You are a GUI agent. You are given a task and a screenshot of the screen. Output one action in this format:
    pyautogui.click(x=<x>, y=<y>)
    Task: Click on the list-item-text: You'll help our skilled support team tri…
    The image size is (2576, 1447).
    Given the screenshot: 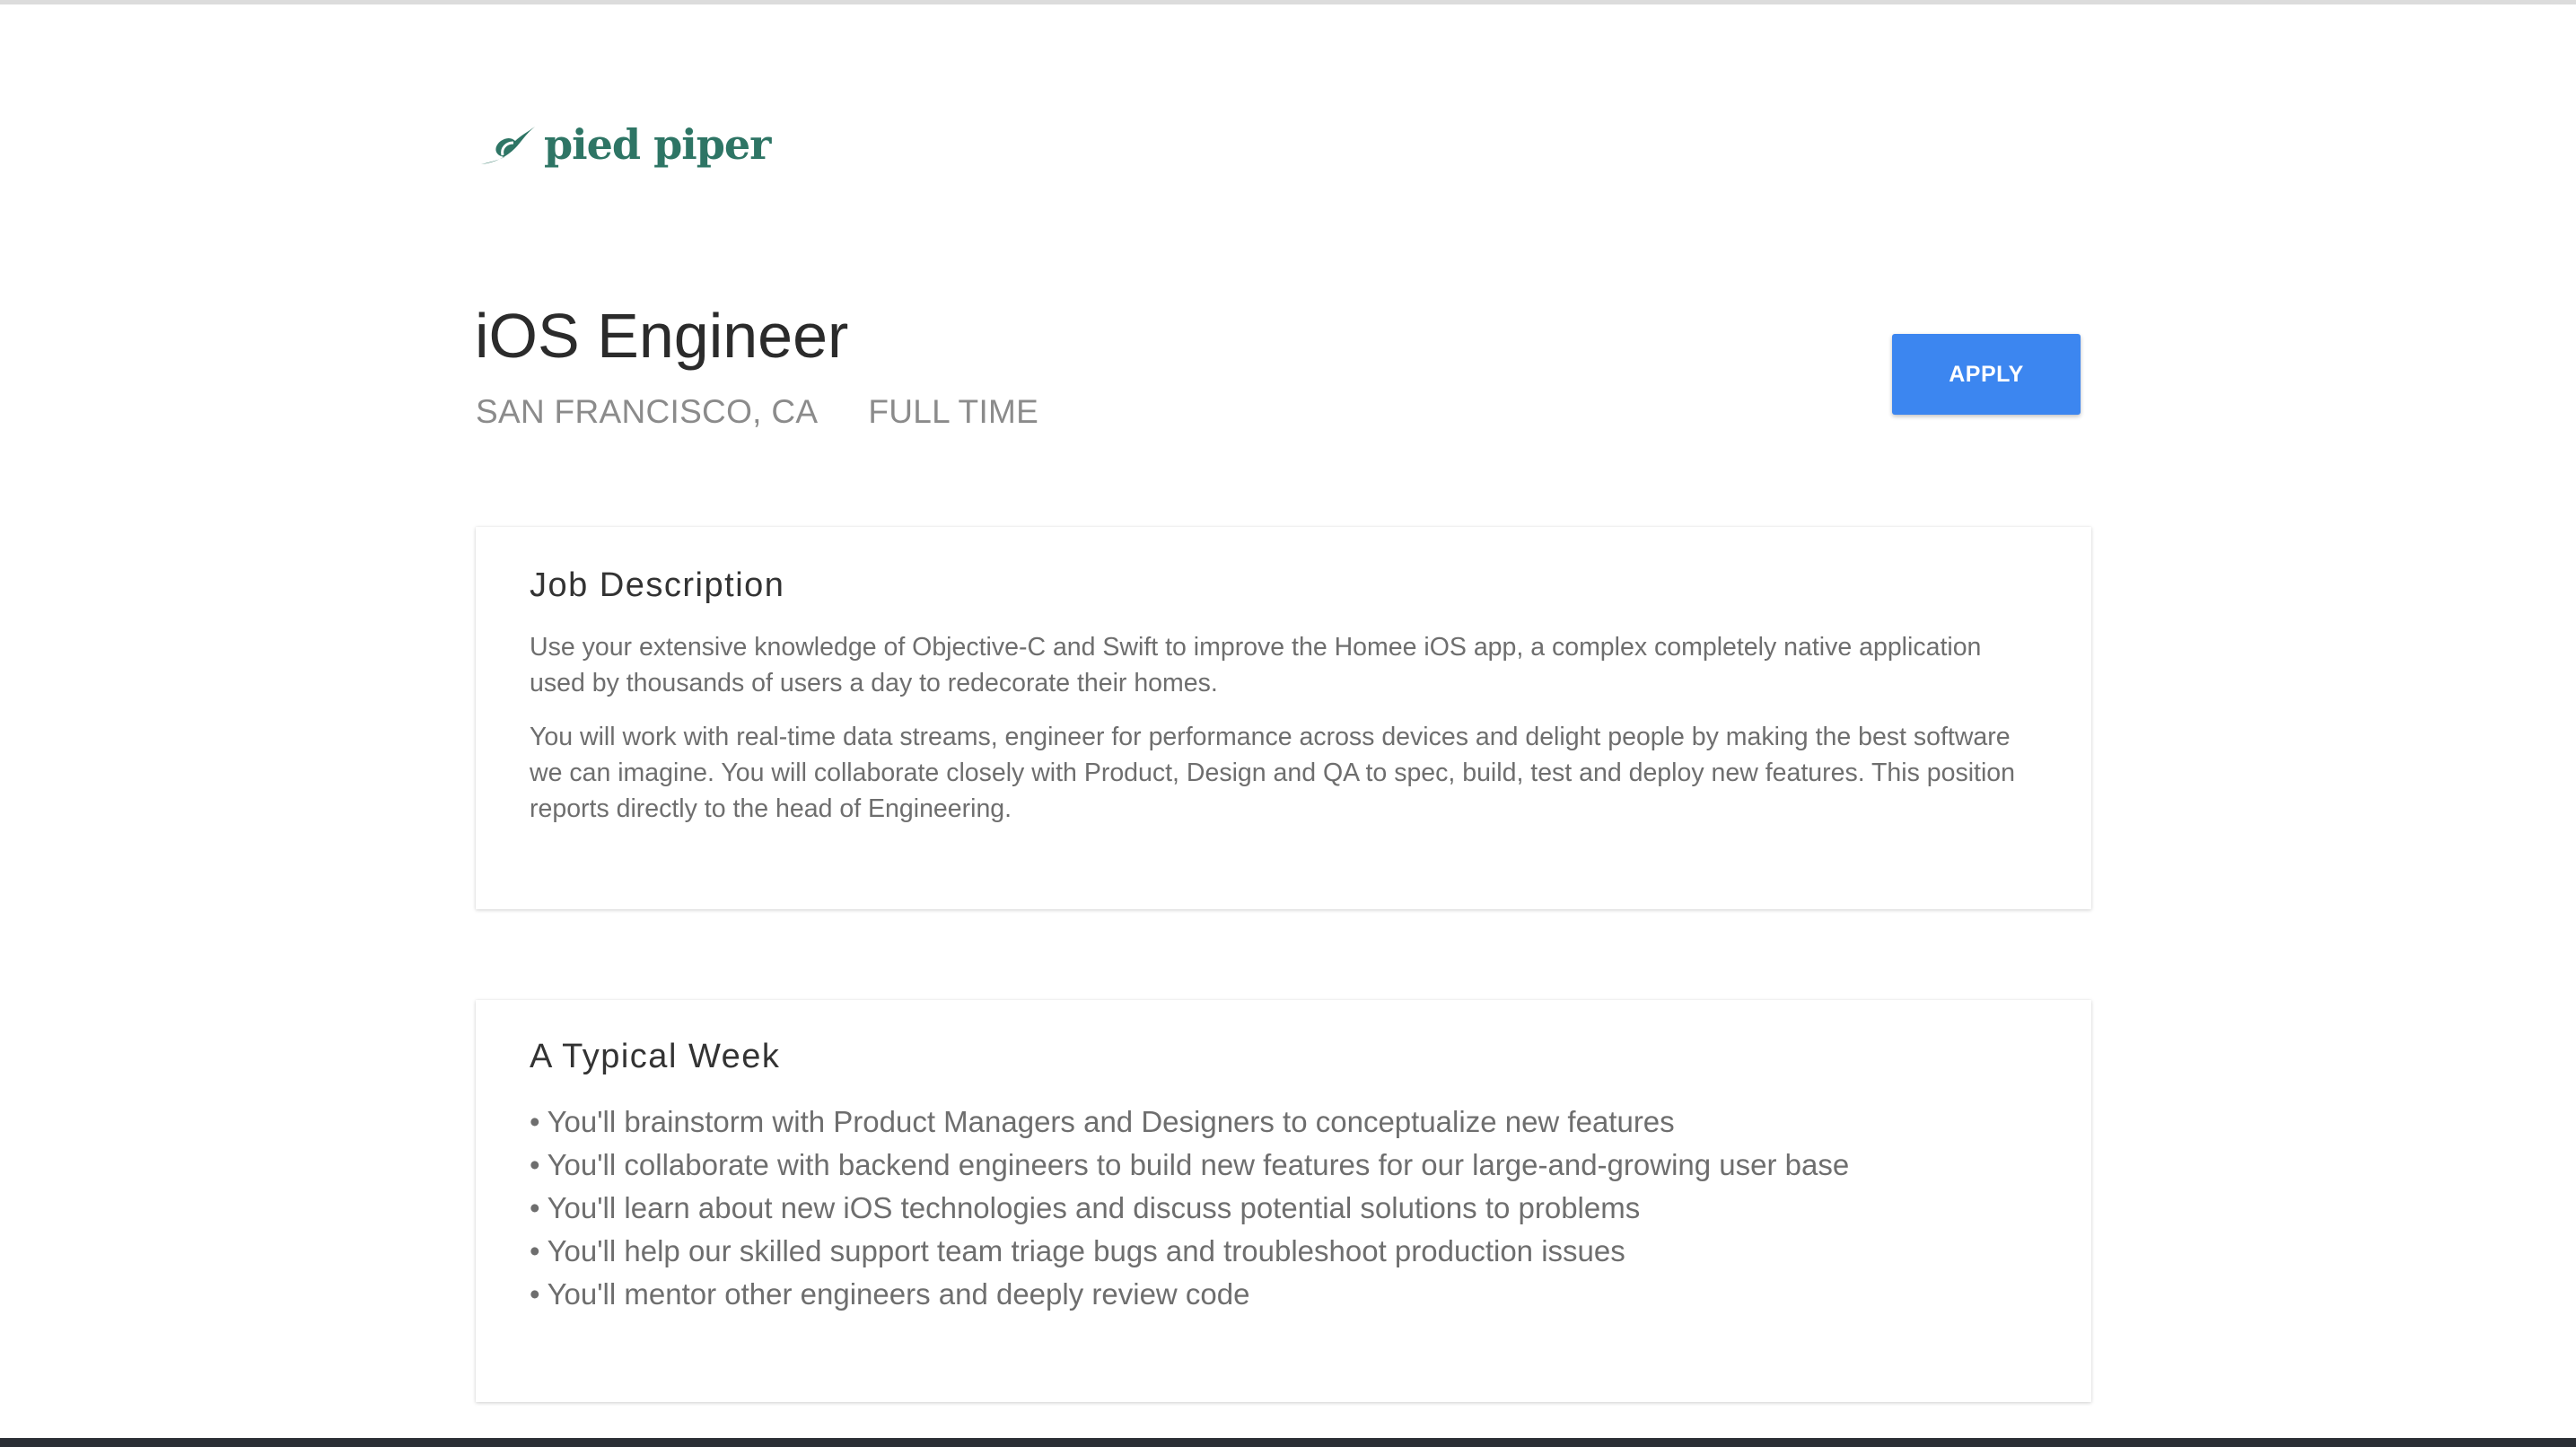 What is the action you would take?
    pyautogui.click(x=1086, y=1250)
    